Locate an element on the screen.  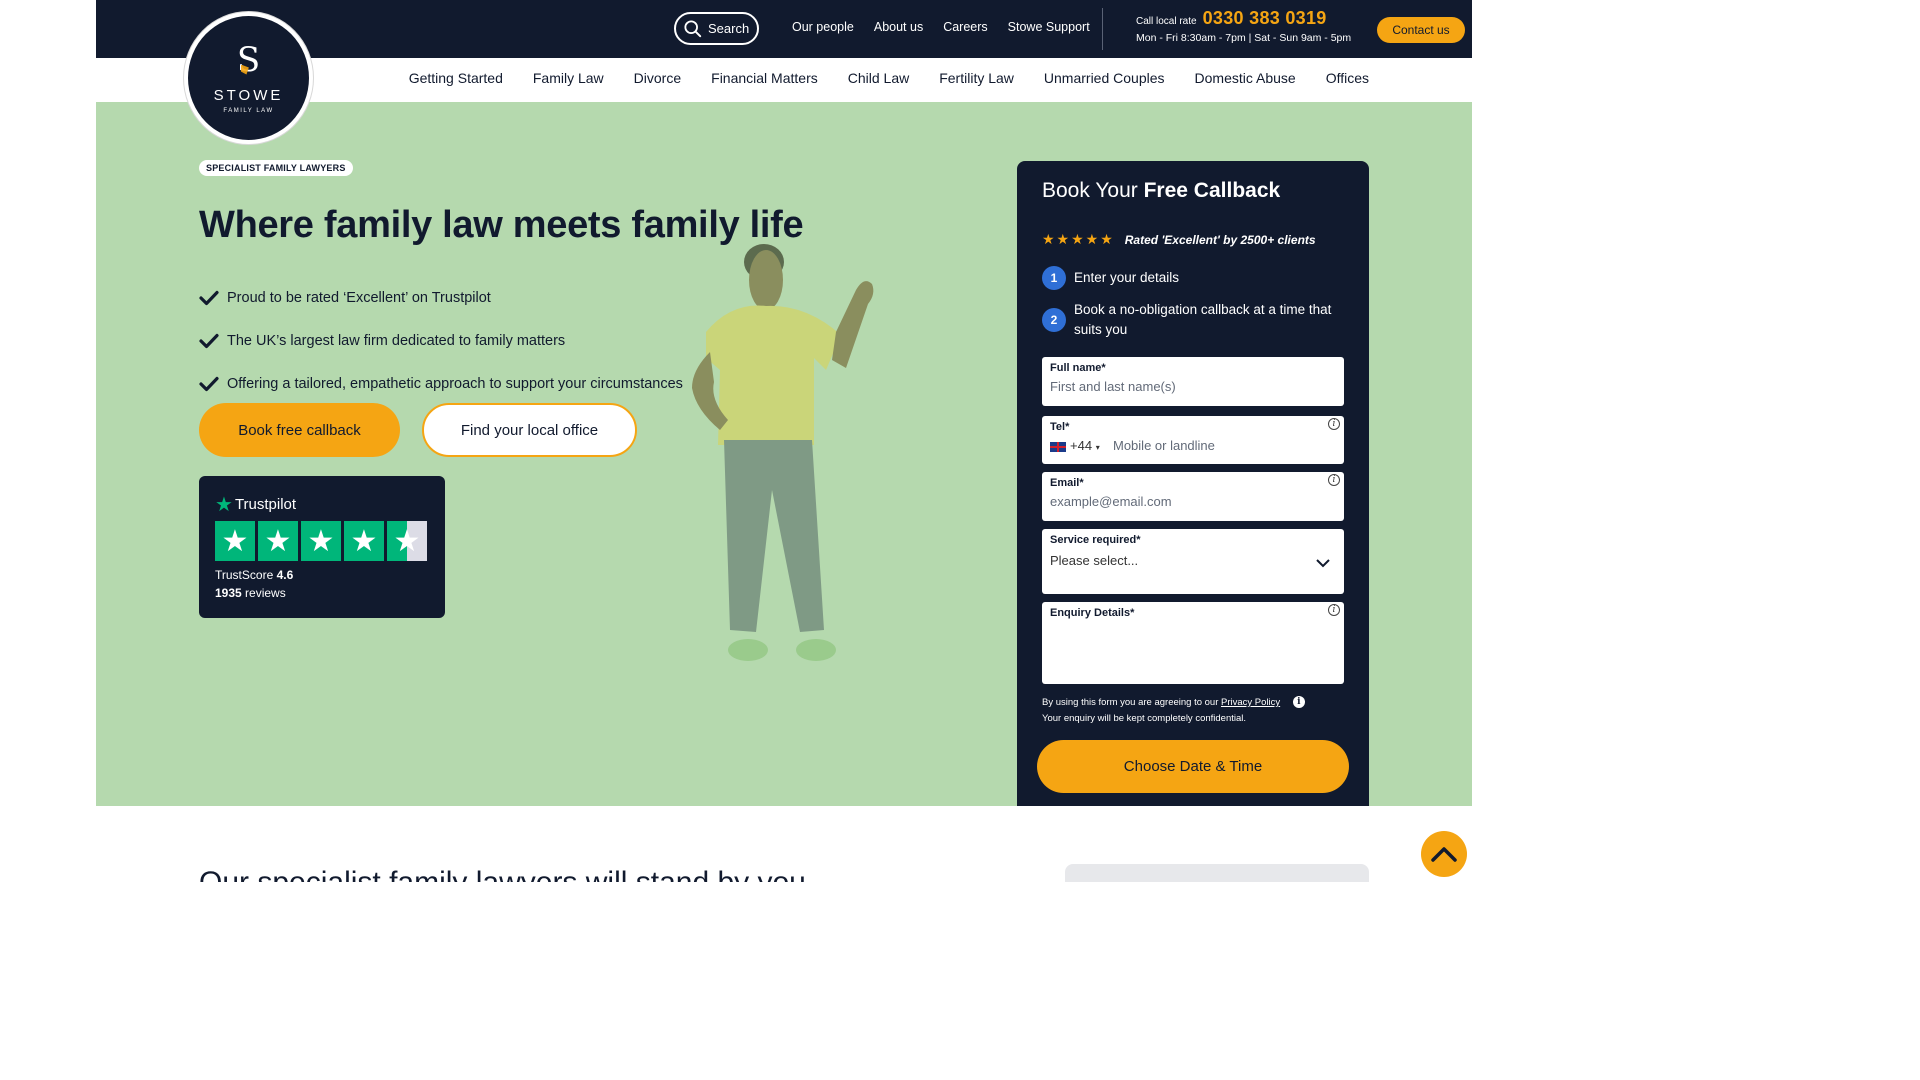
form-title-prefix: Book Your is located at coordinates (1090, 190).